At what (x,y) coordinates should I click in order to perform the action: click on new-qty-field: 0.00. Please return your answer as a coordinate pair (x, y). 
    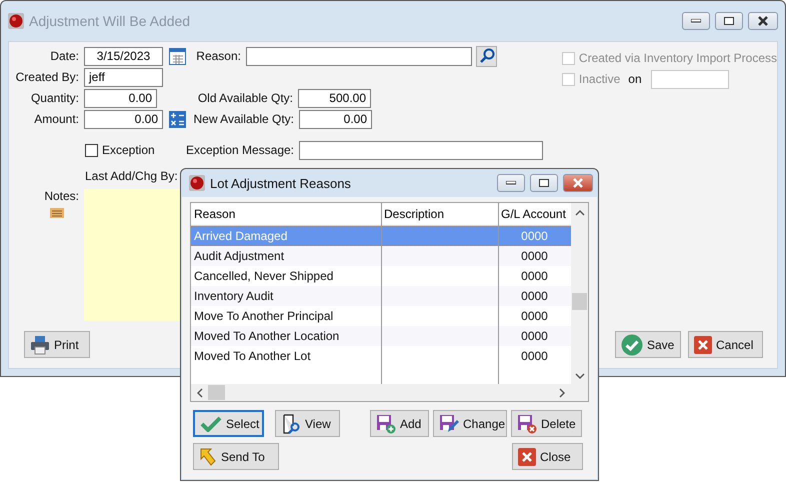
    Looking at the image, I should click on (335, 119).